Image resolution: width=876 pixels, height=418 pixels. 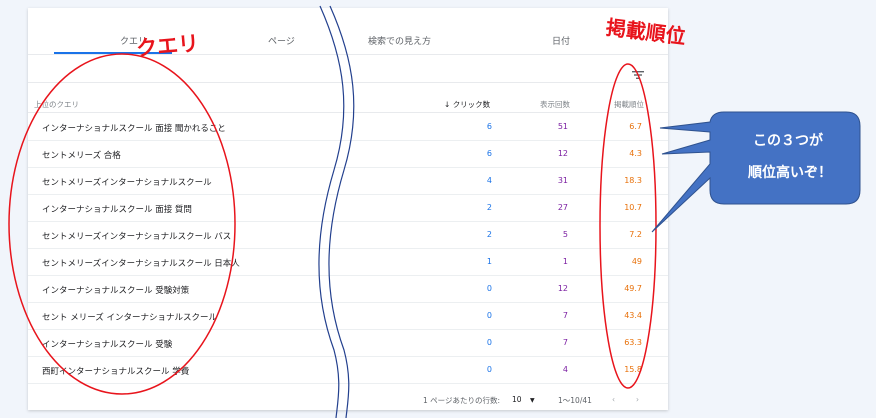 What do you see at coordinates (168, 46) in the screenshot?
I see `query-annotation-label: クエリ` at bounding box center [168, 46].